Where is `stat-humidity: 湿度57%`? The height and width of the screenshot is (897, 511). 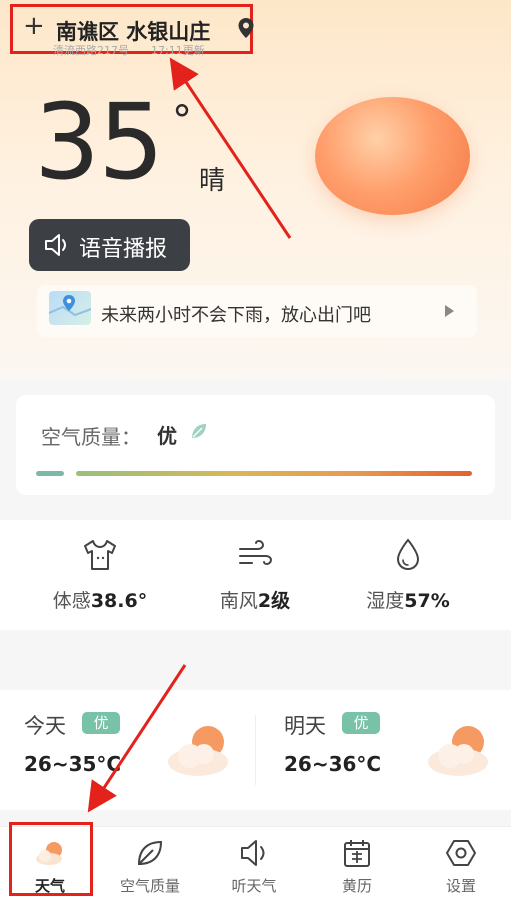
stat-humidity: 湿度57% is located at coordinates (408, 581).